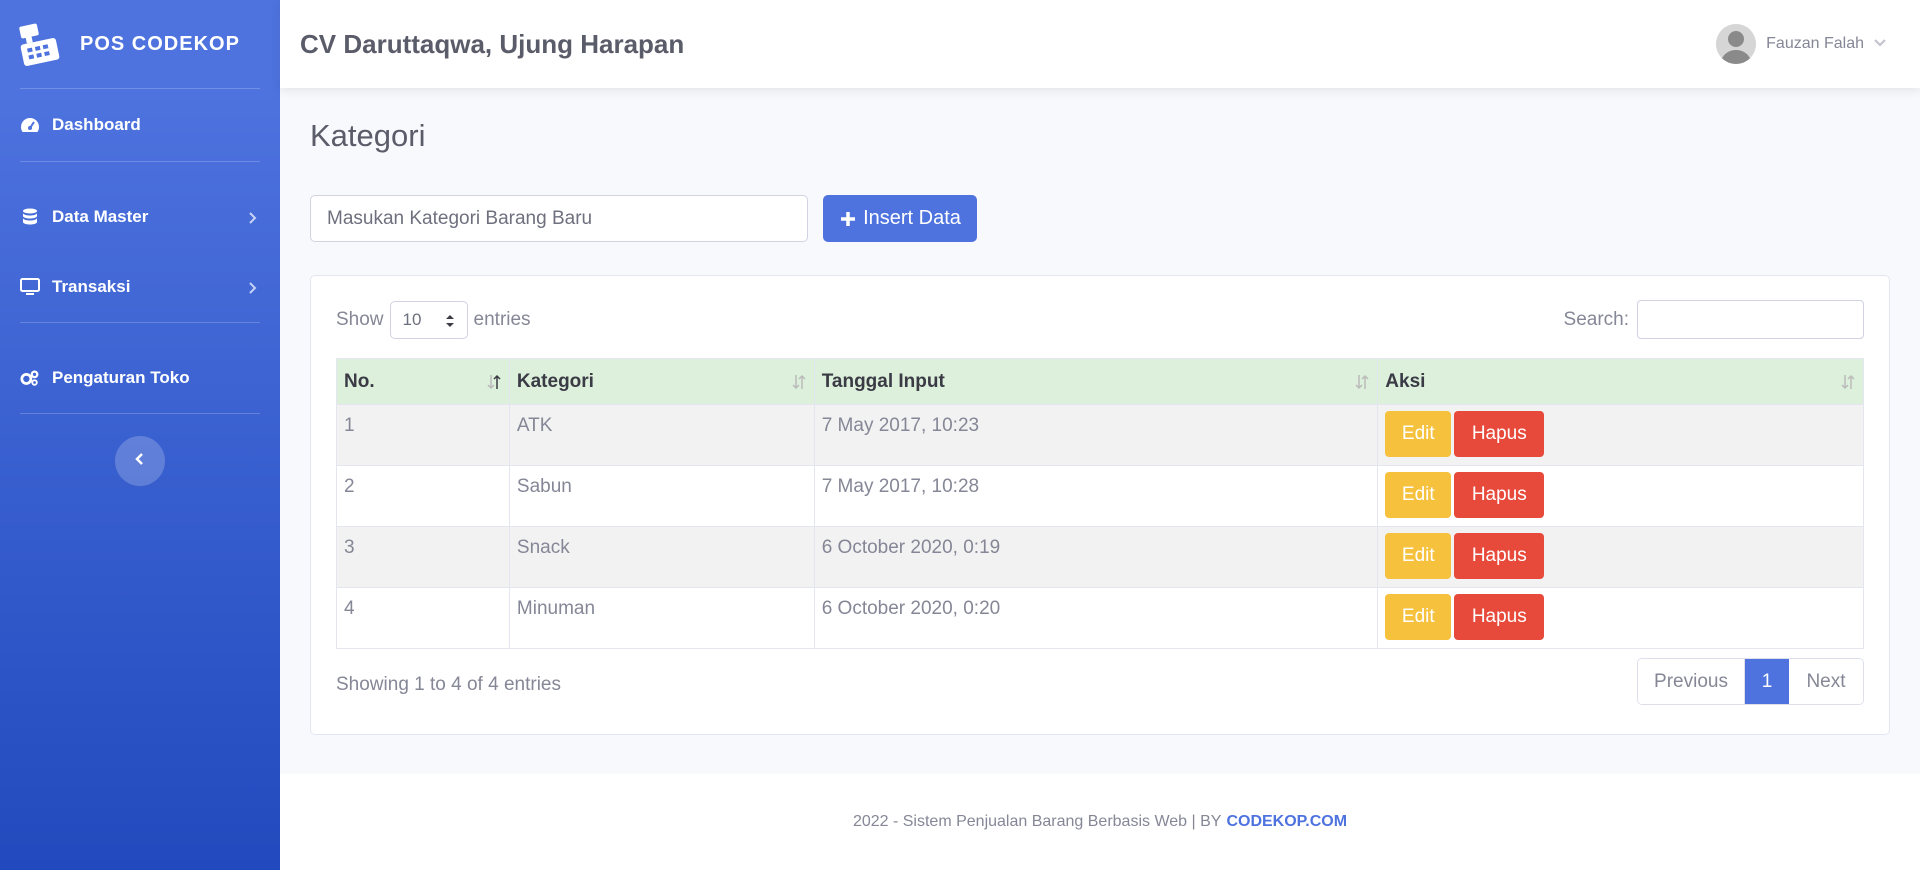  What do you see at coordinates (450, 323) in the screenshot?
I see `sort-arrows-icon` at bounding box center [450, 323].